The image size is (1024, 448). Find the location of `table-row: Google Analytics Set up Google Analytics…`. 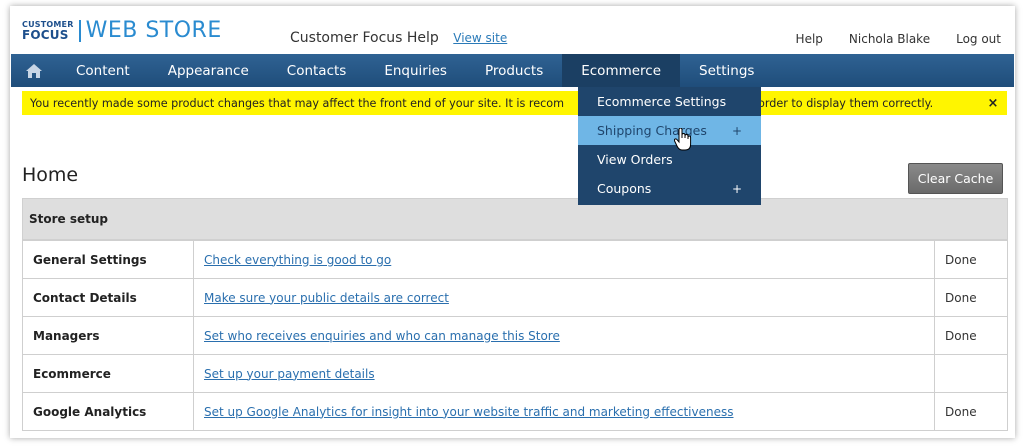

table-row: Google Analytics Set up Google Analytics… is located at coordinates (515, 411).